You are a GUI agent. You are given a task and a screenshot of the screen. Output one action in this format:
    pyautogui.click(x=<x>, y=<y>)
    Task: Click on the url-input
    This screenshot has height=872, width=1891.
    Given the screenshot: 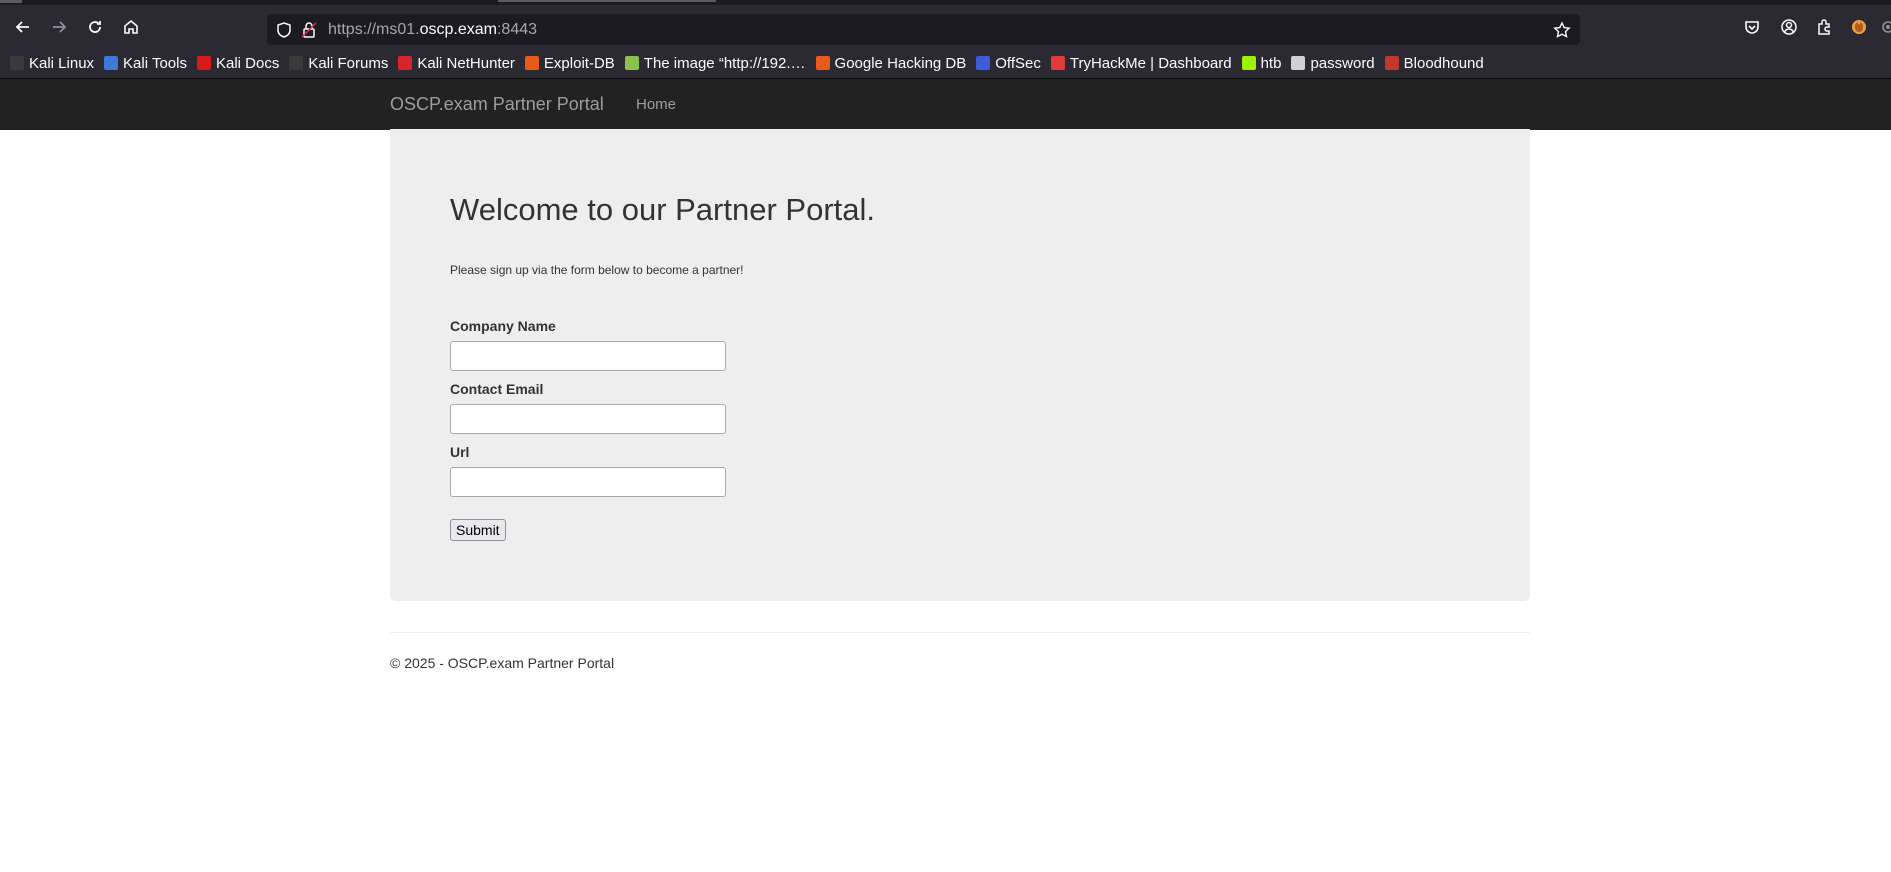 What is the action you would take?
    pyautogui.click(x=588, y=482)
    